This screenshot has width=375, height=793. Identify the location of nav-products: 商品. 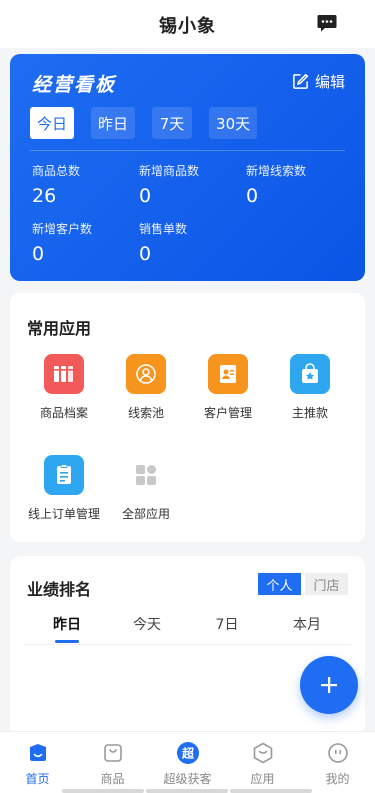
(112, 763).